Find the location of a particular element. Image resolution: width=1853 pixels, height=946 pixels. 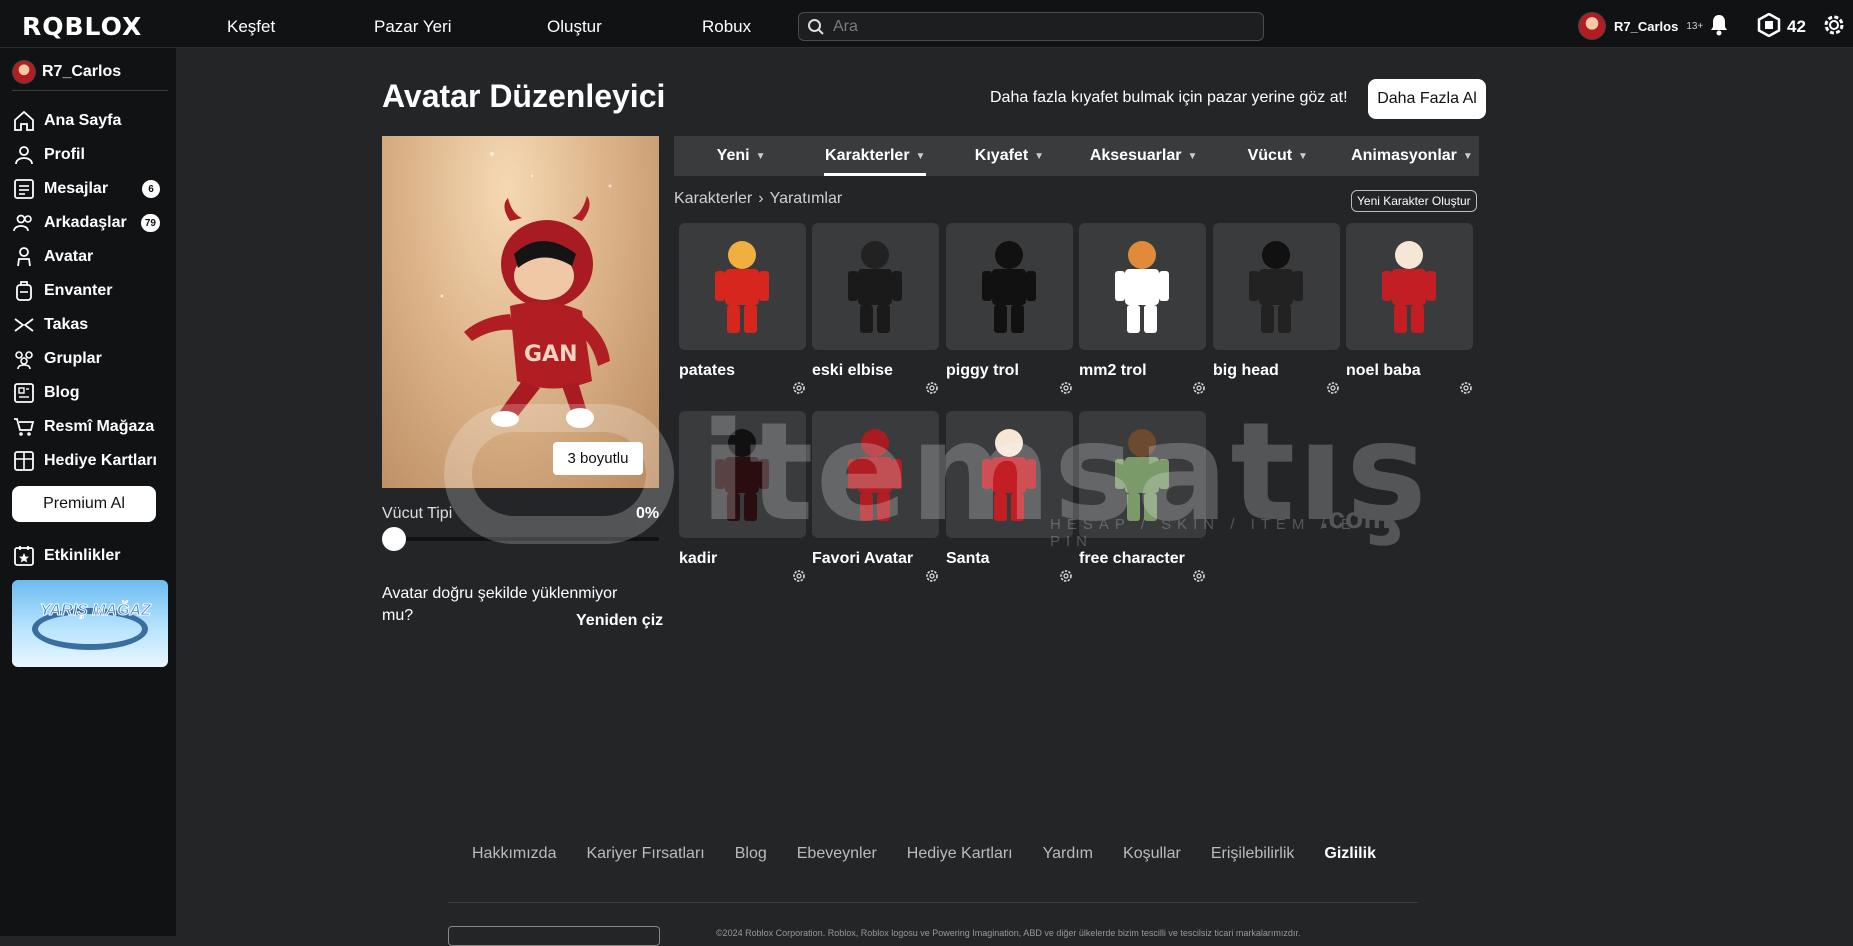

search-bar is located at coordinates (1031, 26).